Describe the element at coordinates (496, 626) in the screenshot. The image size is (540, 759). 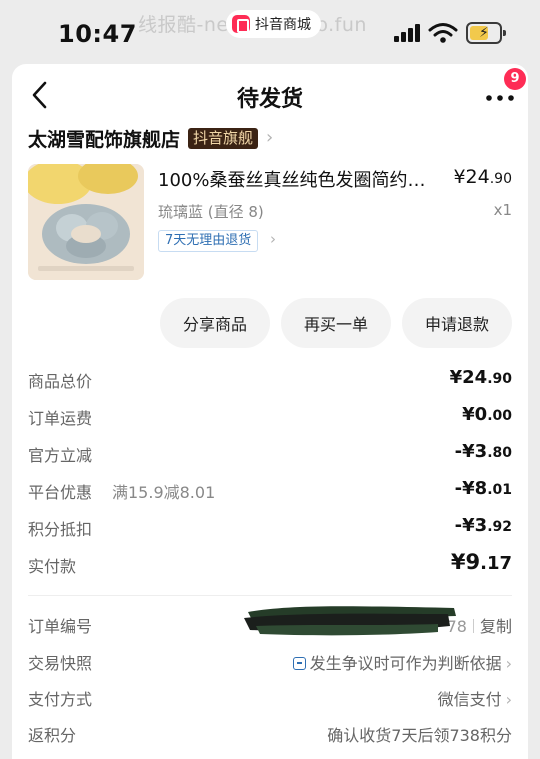
I see `copy-order-number-button: 复制` at that location.